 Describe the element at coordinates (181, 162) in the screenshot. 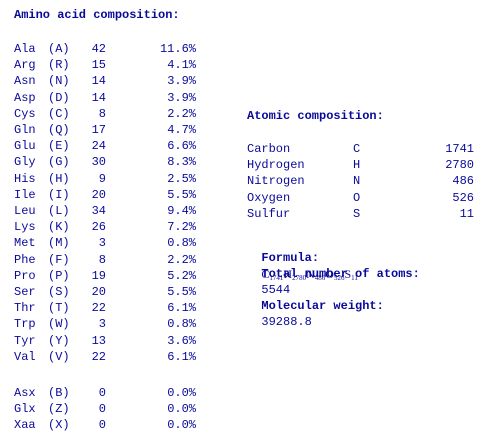

I see `amino-acid-percent: 8.3%` at that location.